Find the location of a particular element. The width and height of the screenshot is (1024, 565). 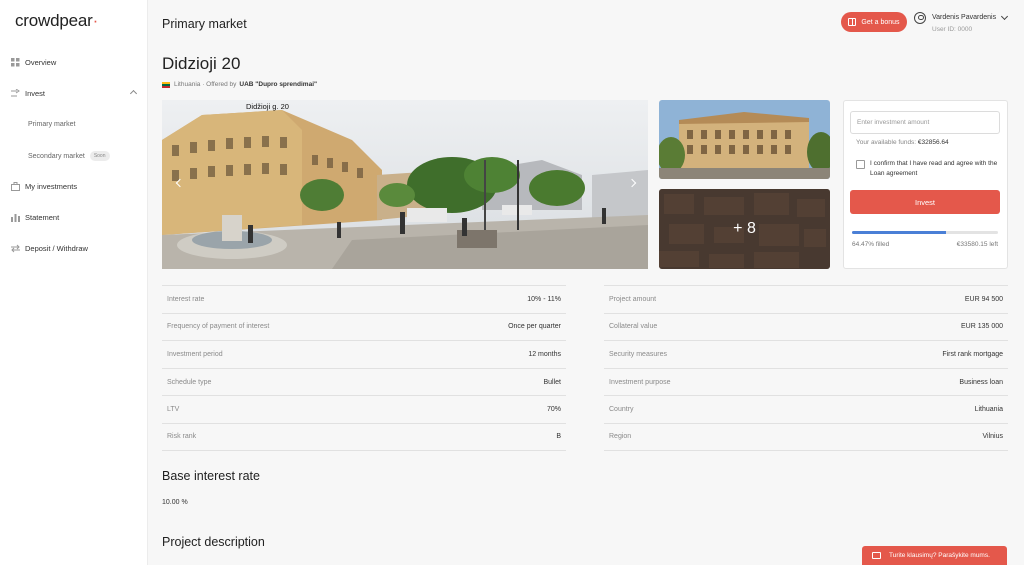

sidebar-item-deposit-withdraw: Deposit / Withdraw is located at coordinates (49, 248).